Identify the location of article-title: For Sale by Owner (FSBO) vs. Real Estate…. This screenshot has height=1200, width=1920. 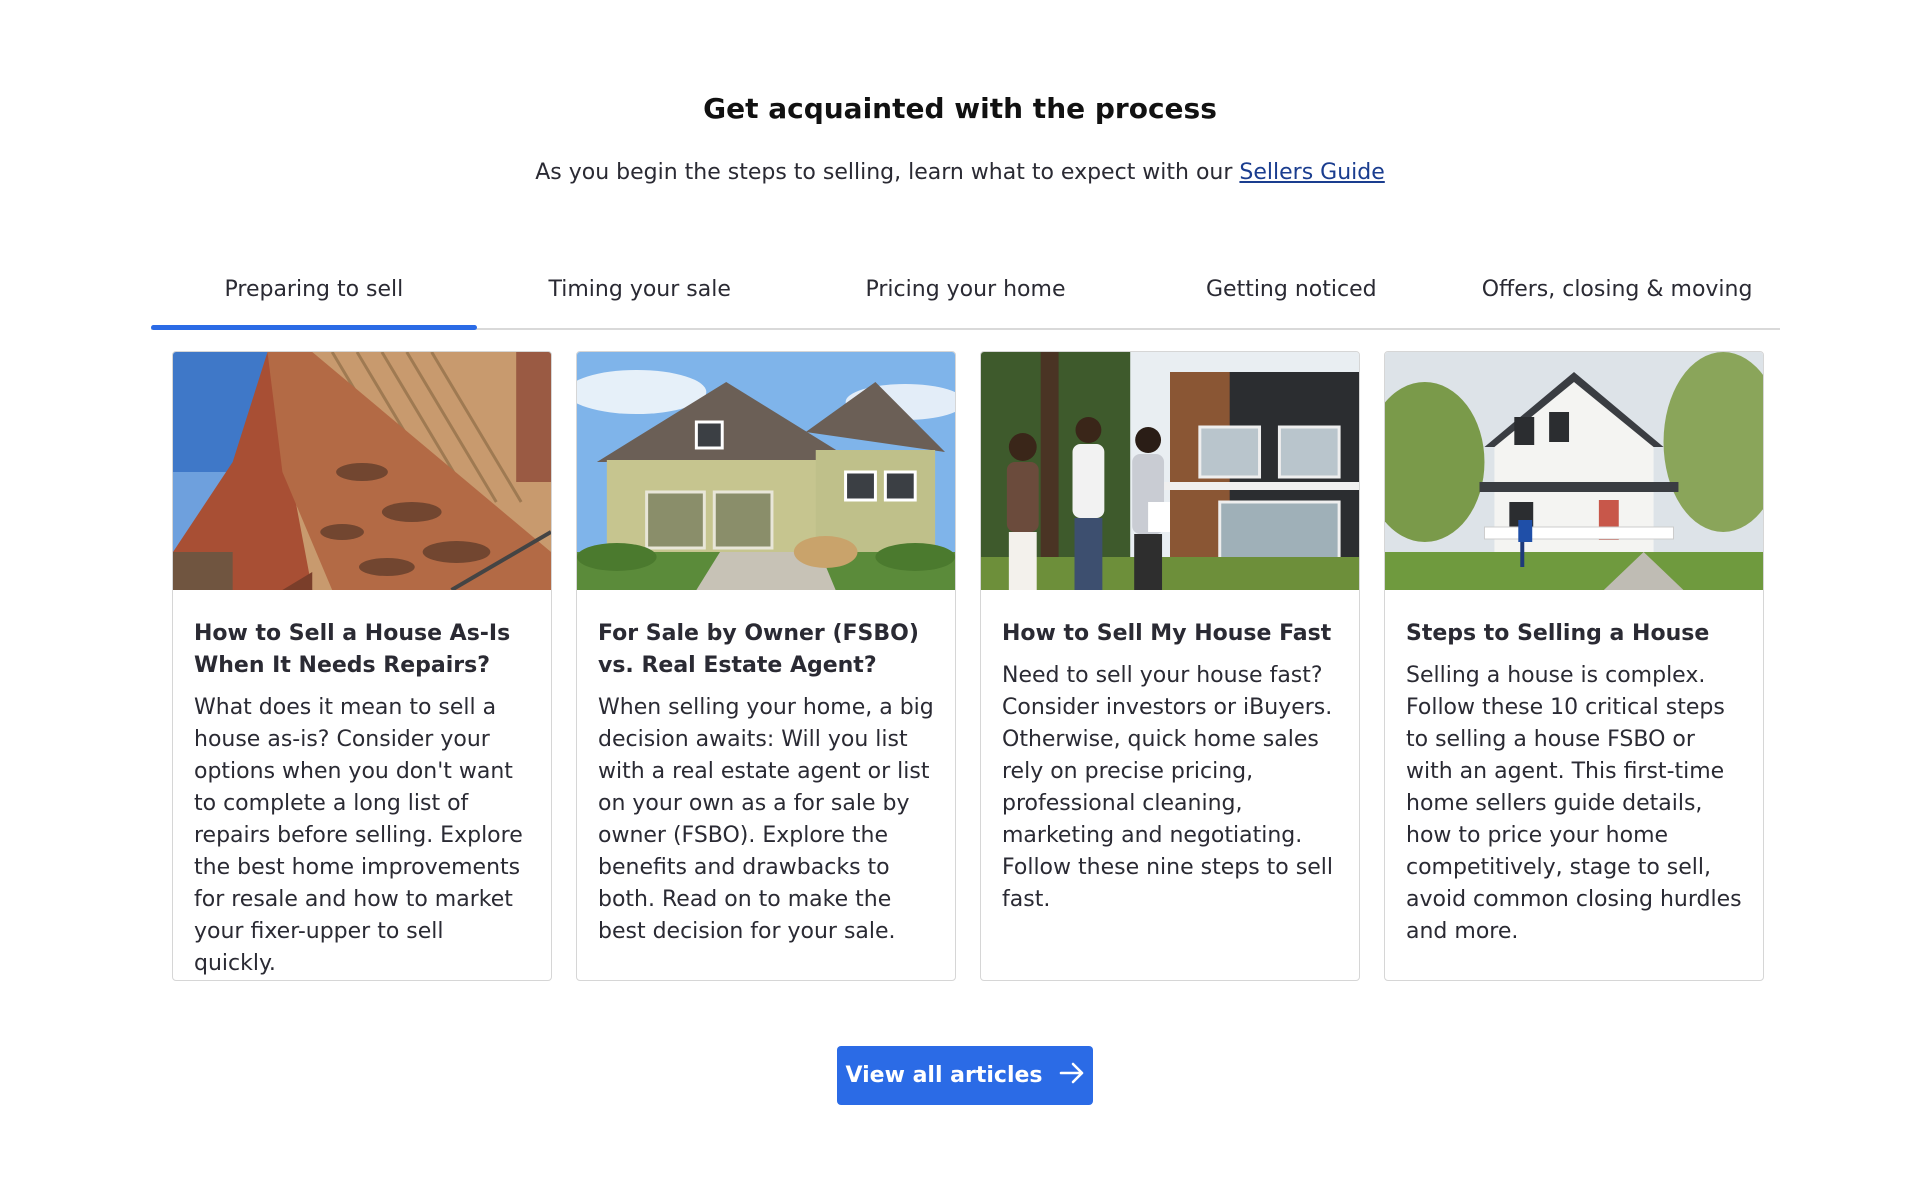
(766, 650).